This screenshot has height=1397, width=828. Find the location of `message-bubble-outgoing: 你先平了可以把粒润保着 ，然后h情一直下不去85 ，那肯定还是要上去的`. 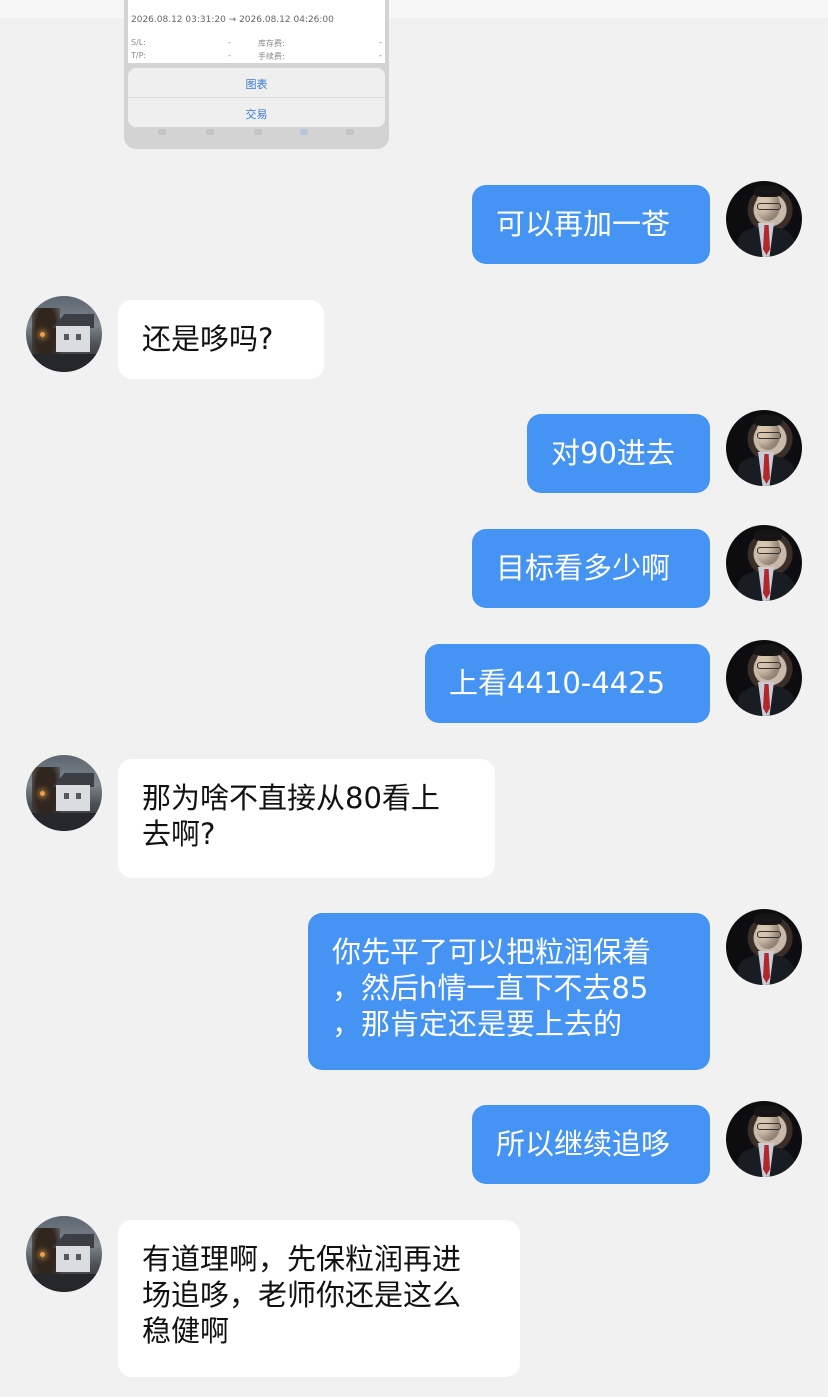

message-bubble-outgoing: 你先平了可以把粒润保着 ，然后h情一直下不去85 ，那肯定还是要上去的 is located at coordinates (509, 991).